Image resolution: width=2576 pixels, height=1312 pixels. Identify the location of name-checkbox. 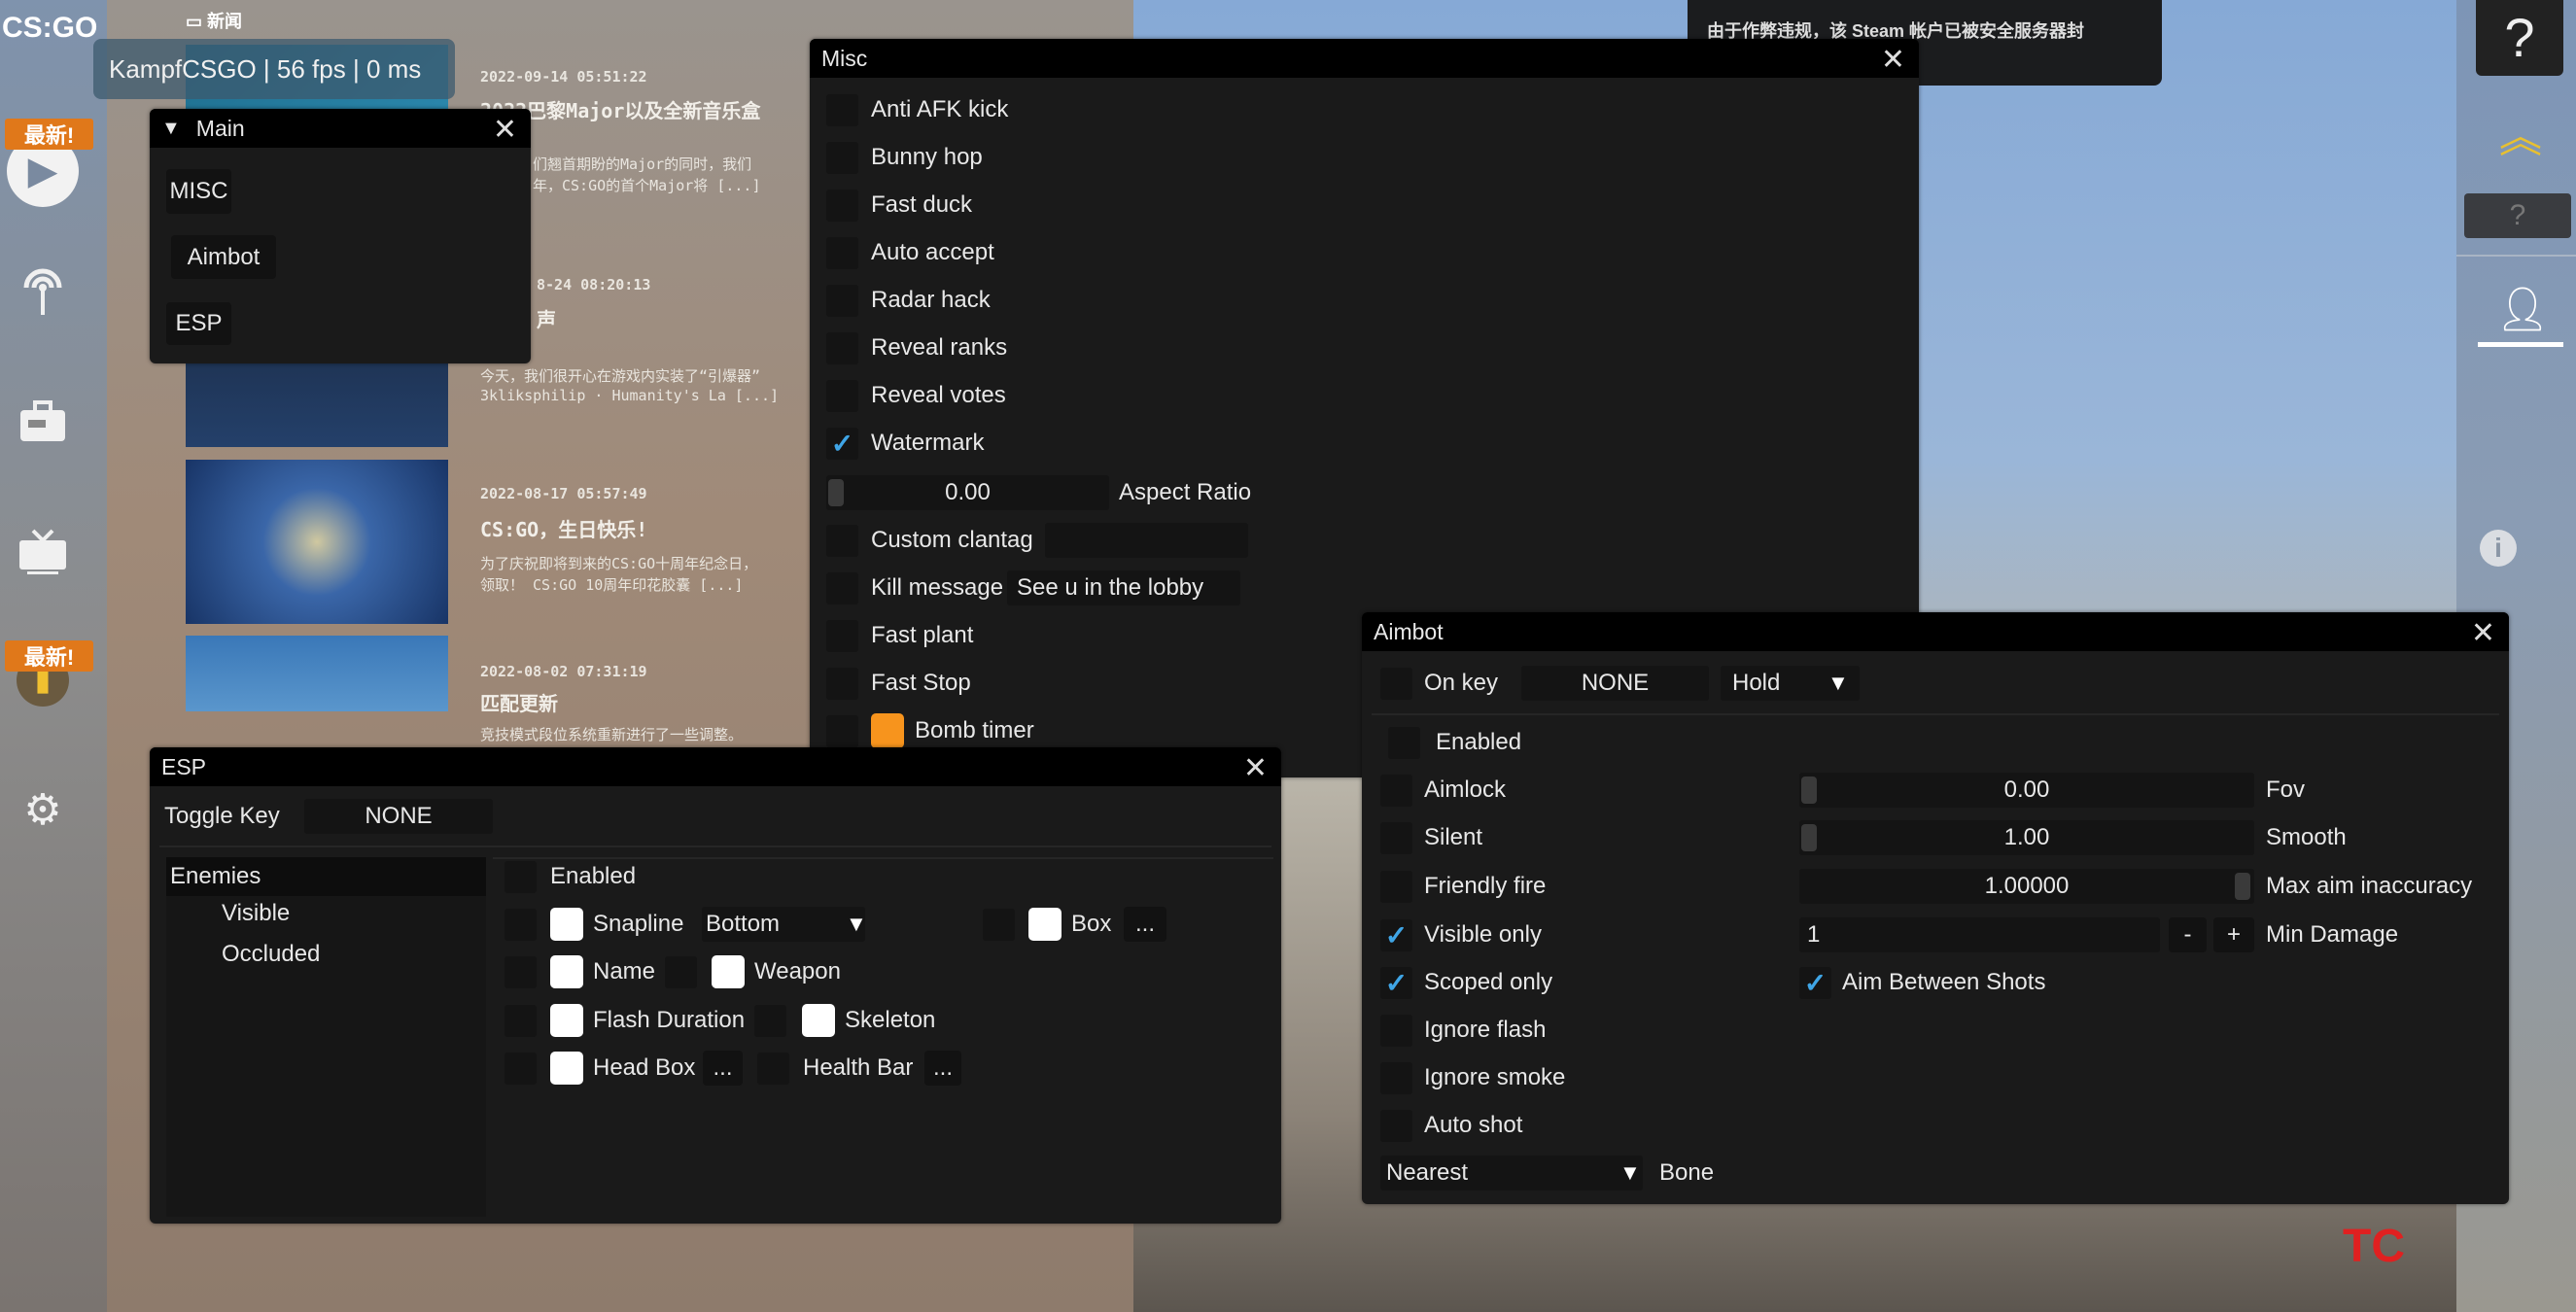
(521, 972).